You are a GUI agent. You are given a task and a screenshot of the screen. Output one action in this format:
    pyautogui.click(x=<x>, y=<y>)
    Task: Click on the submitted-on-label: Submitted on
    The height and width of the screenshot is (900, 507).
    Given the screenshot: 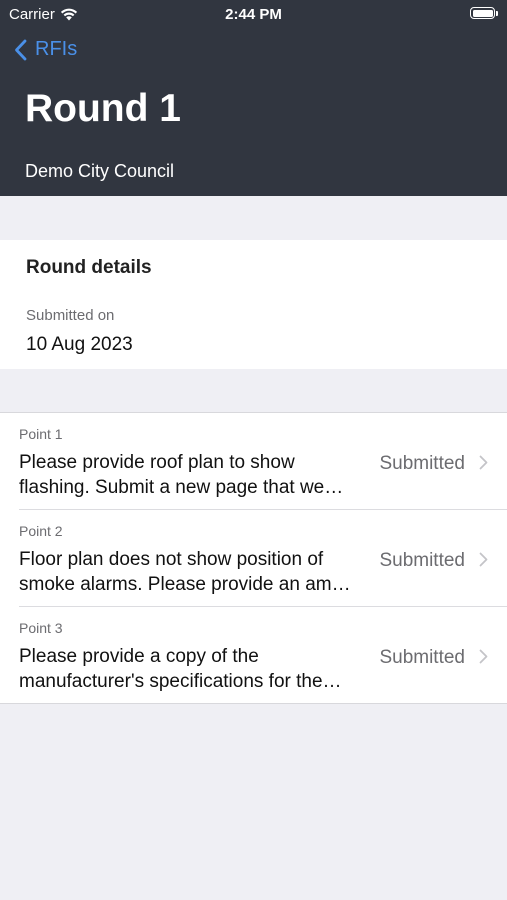 What is the action you would take?
    pyautogui.click(x=70, y=315)
    